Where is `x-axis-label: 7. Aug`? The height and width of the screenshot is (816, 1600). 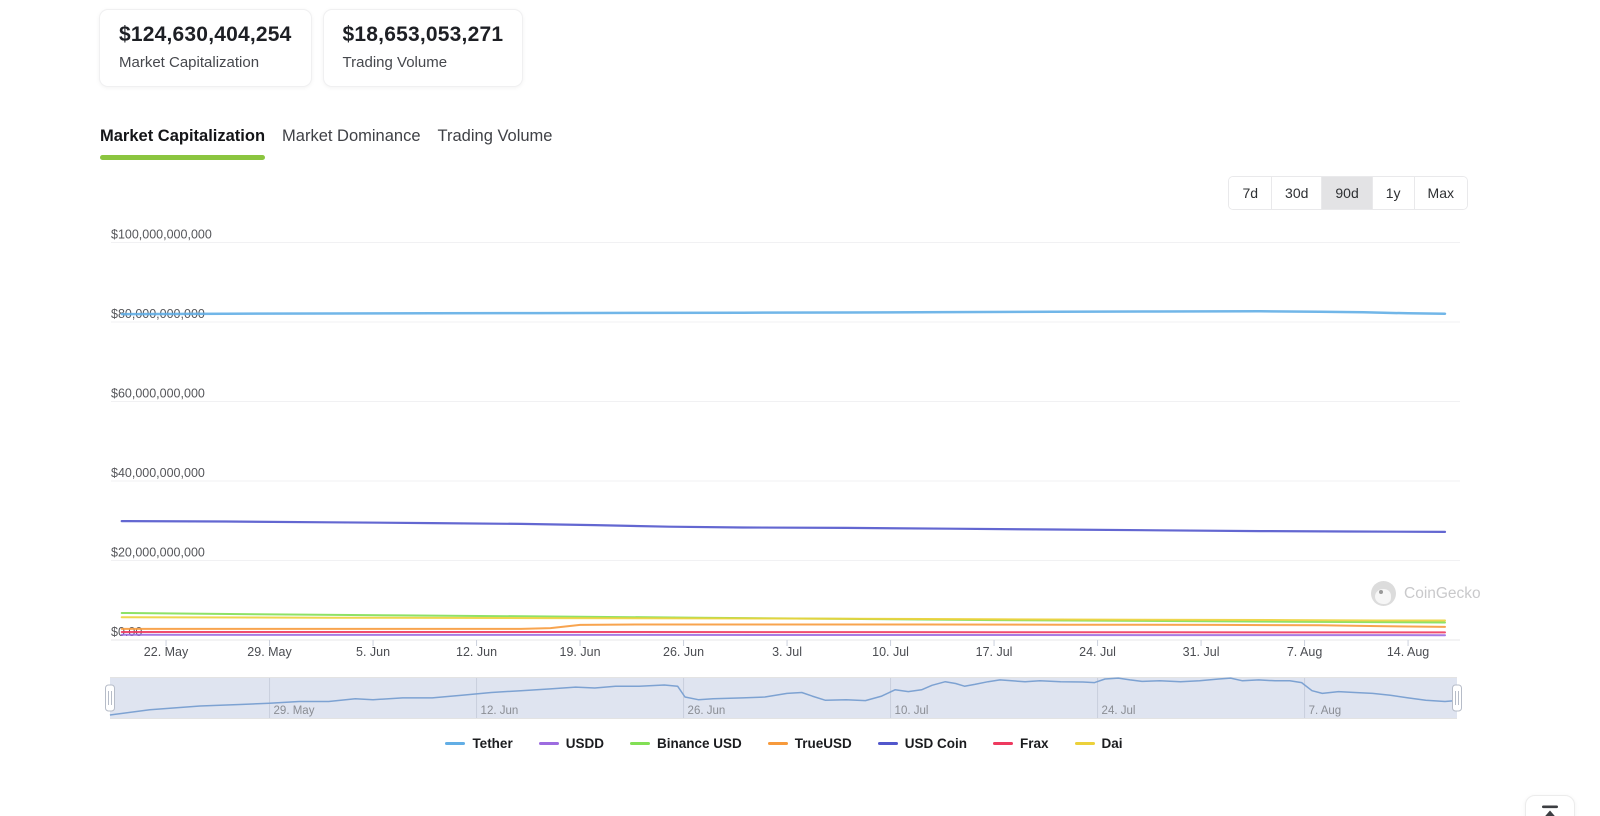
x-axis-label: 7. Aug is located at coordinates (1304, 652).